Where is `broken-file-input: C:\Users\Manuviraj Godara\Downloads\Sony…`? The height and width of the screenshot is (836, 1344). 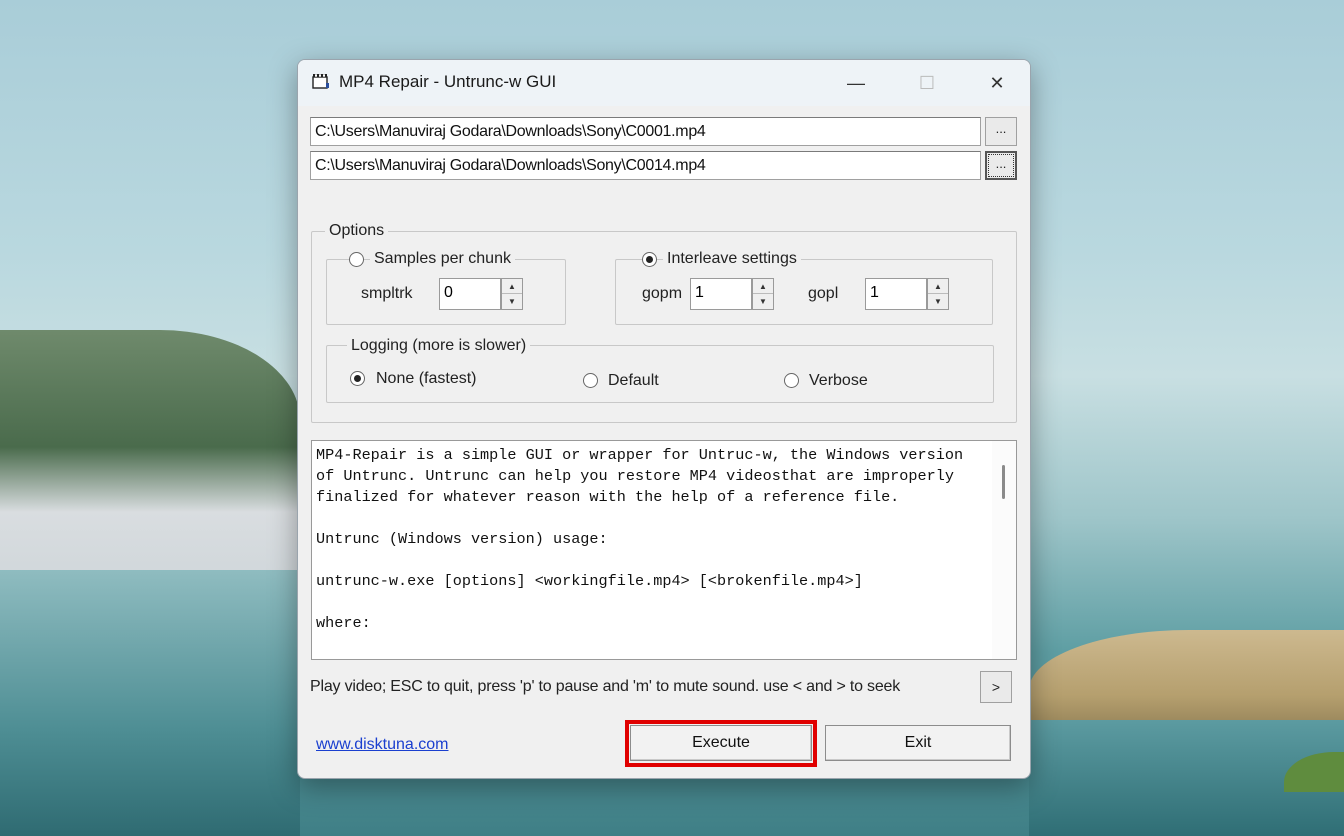 broken-file-input: C:\Users\Manuviraj Godara\Downloads\Sony… is located at coordinates (645, 165).